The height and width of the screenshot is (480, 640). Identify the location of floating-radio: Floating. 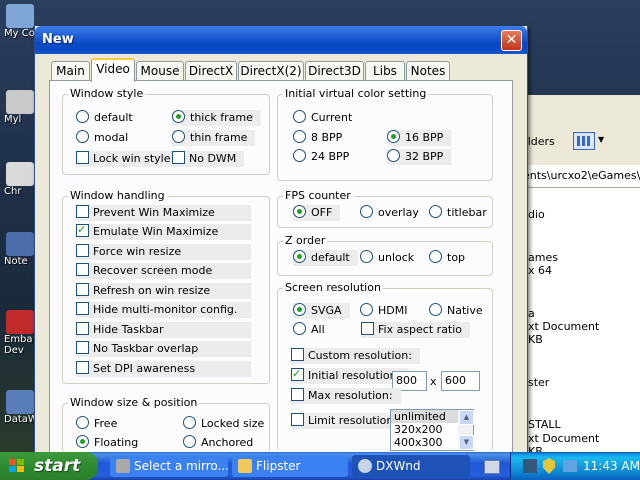
(107, 443).